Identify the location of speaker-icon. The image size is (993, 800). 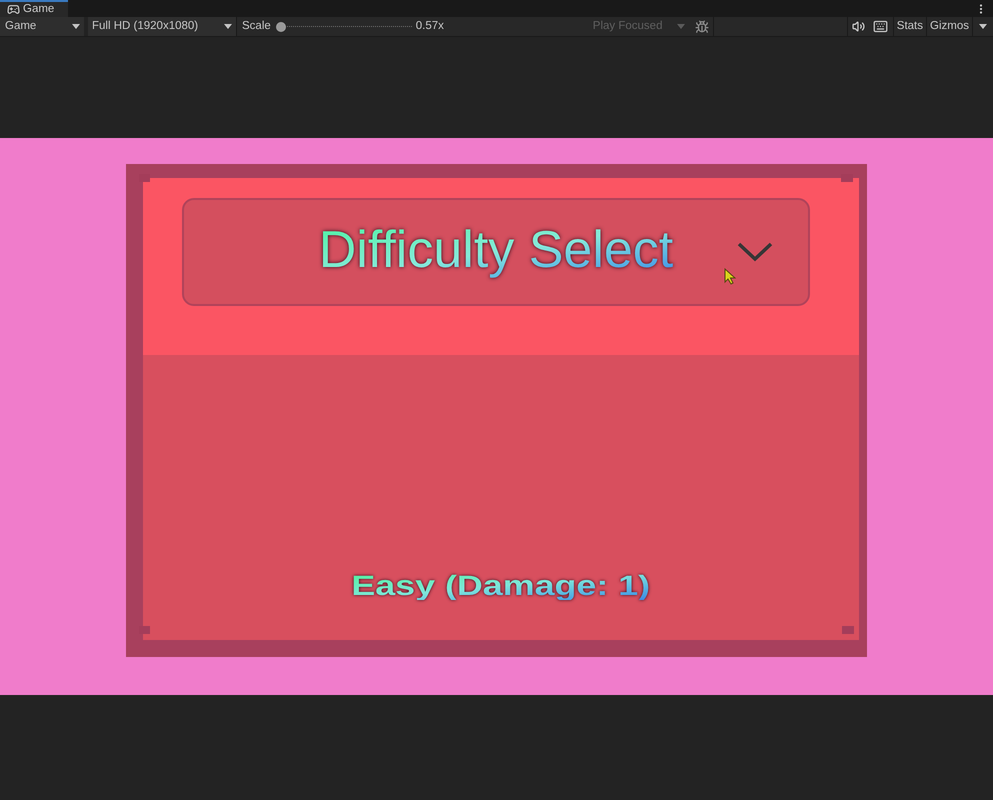
(858, 26).